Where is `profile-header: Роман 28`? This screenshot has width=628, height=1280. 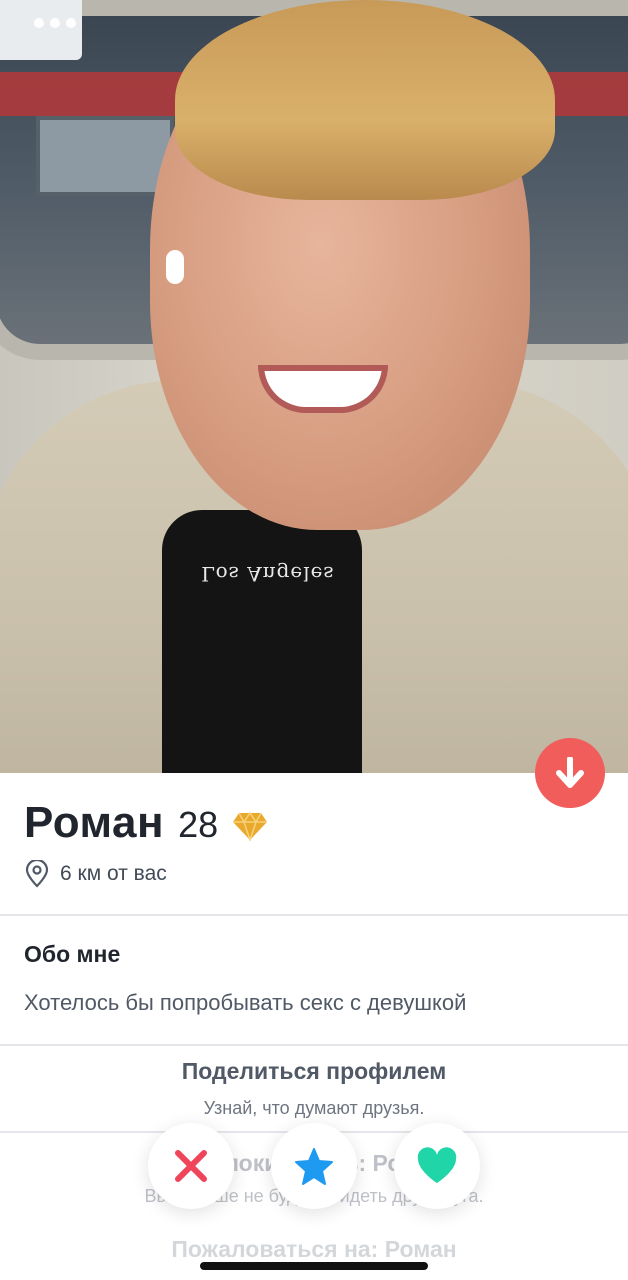 profile-header: Роман 28 is located at coordinates (146, 823).